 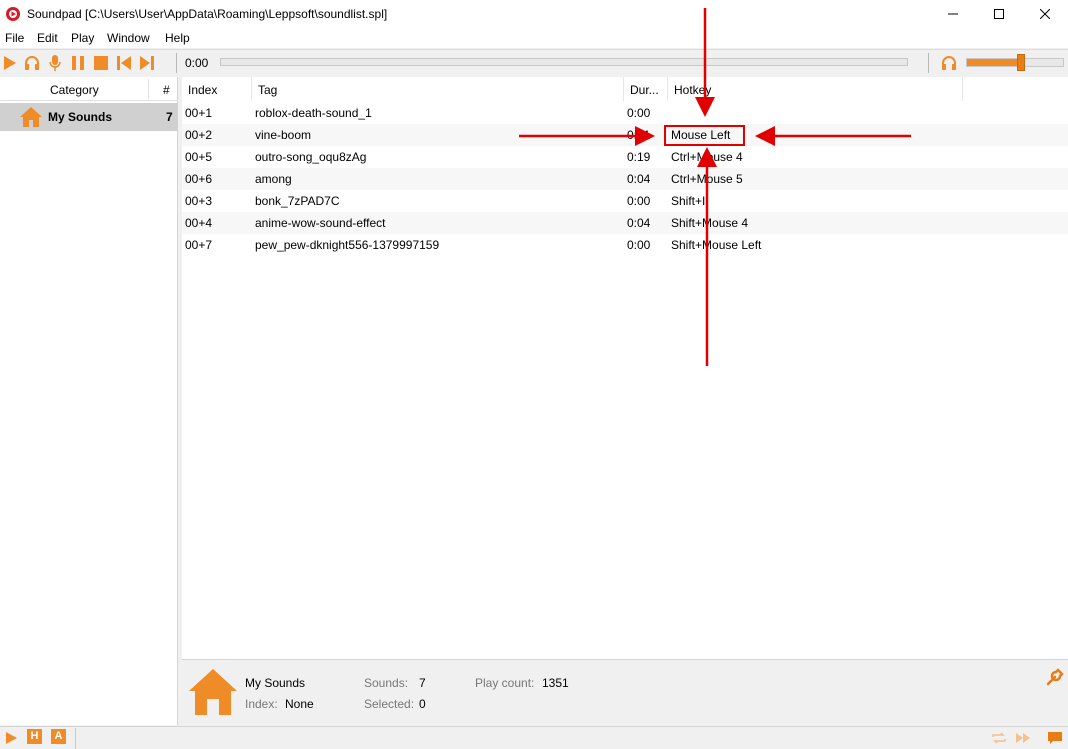 What do you see at coordinates (169, 117) in the screenshot?
I see `category-count: 7` at bounding box center [169, 117].